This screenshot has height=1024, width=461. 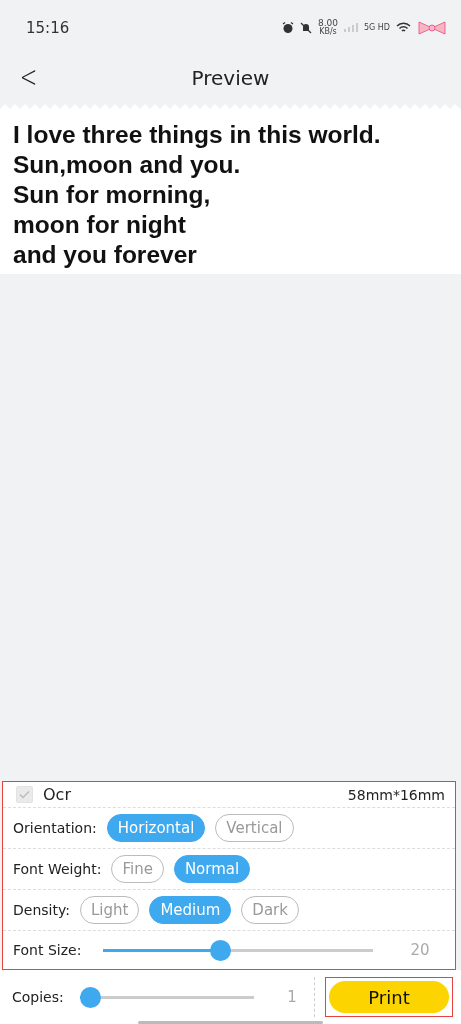 I want to click on option-chip: Fine, so click(x=137, y=869).